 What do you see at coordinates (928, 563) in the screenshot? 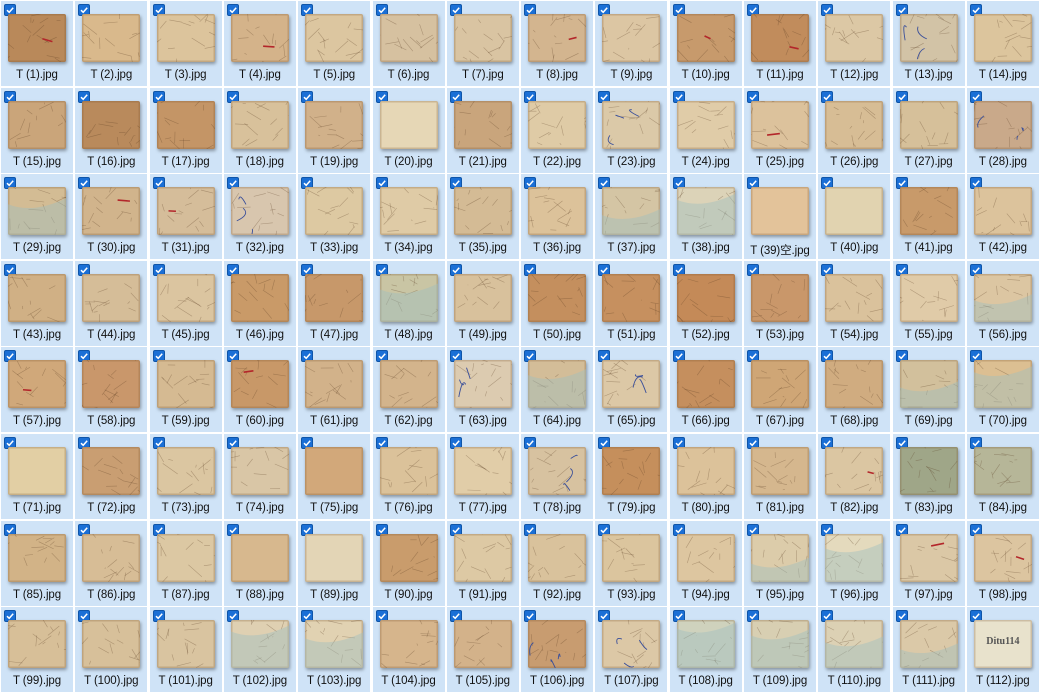
I see `file-item: T (97).jpg` at bounding box center [928, 563].